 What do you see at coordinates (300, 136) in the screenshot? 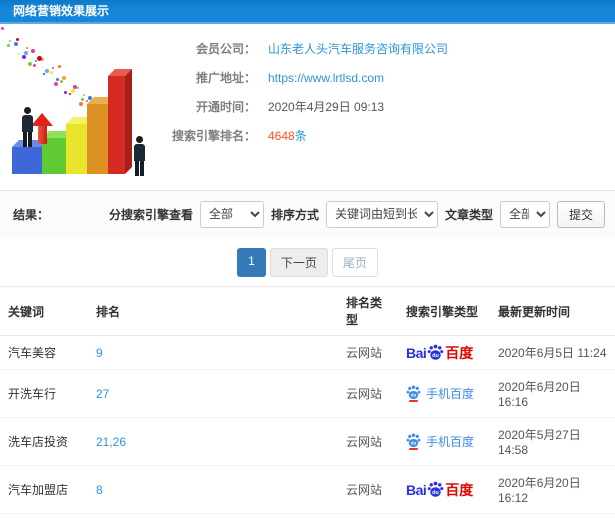
I see `rank-unit: 条` at bounding box center [300, 136].